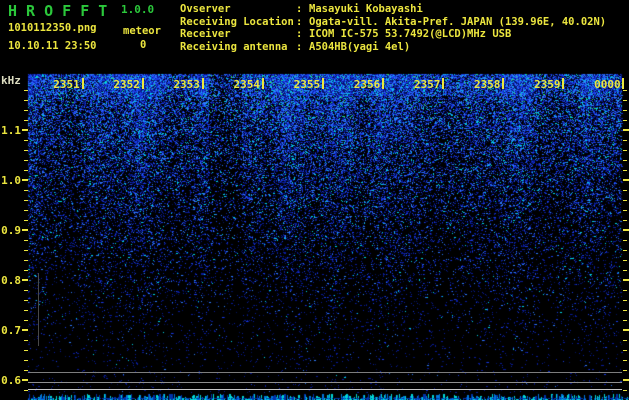 Image resolution: width=629 pixels, height=400 pixels. What do you see at coordinates (66, 84) in the screenshot?
I see `time-label: 2351` at bounding box center [66, 84].